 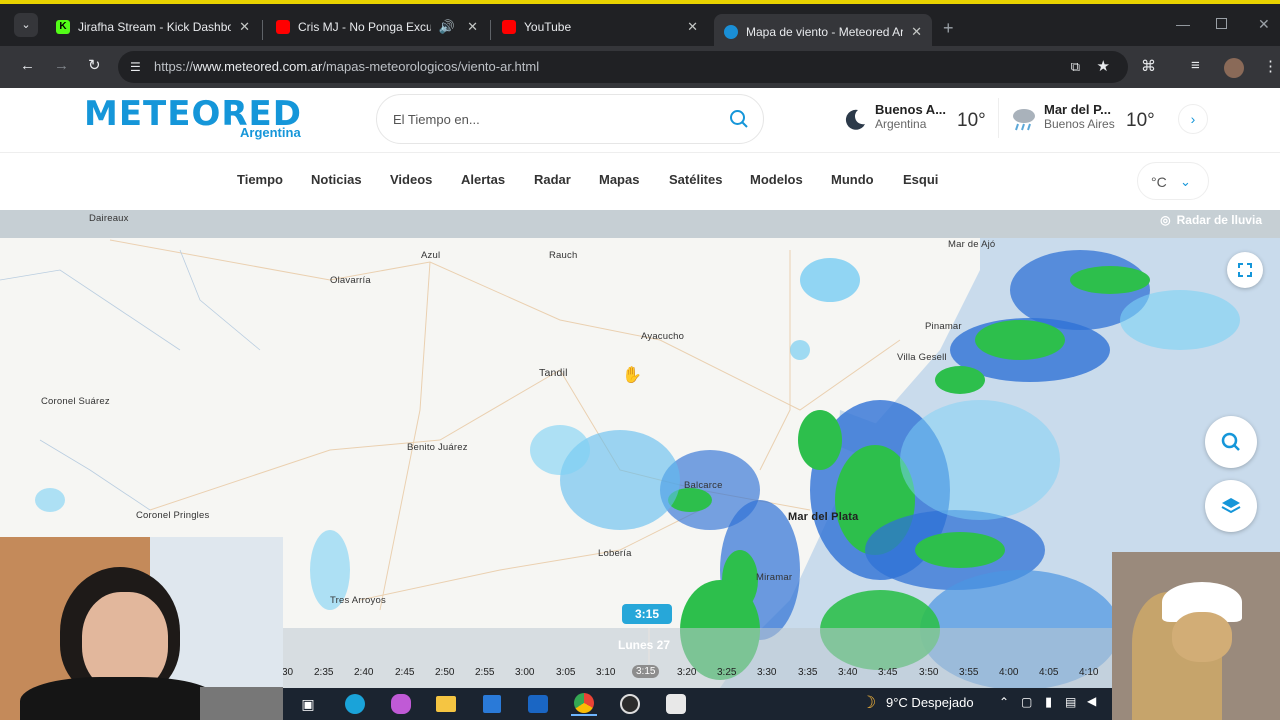 I want to click on store-icon, so click(x=492, y=704).